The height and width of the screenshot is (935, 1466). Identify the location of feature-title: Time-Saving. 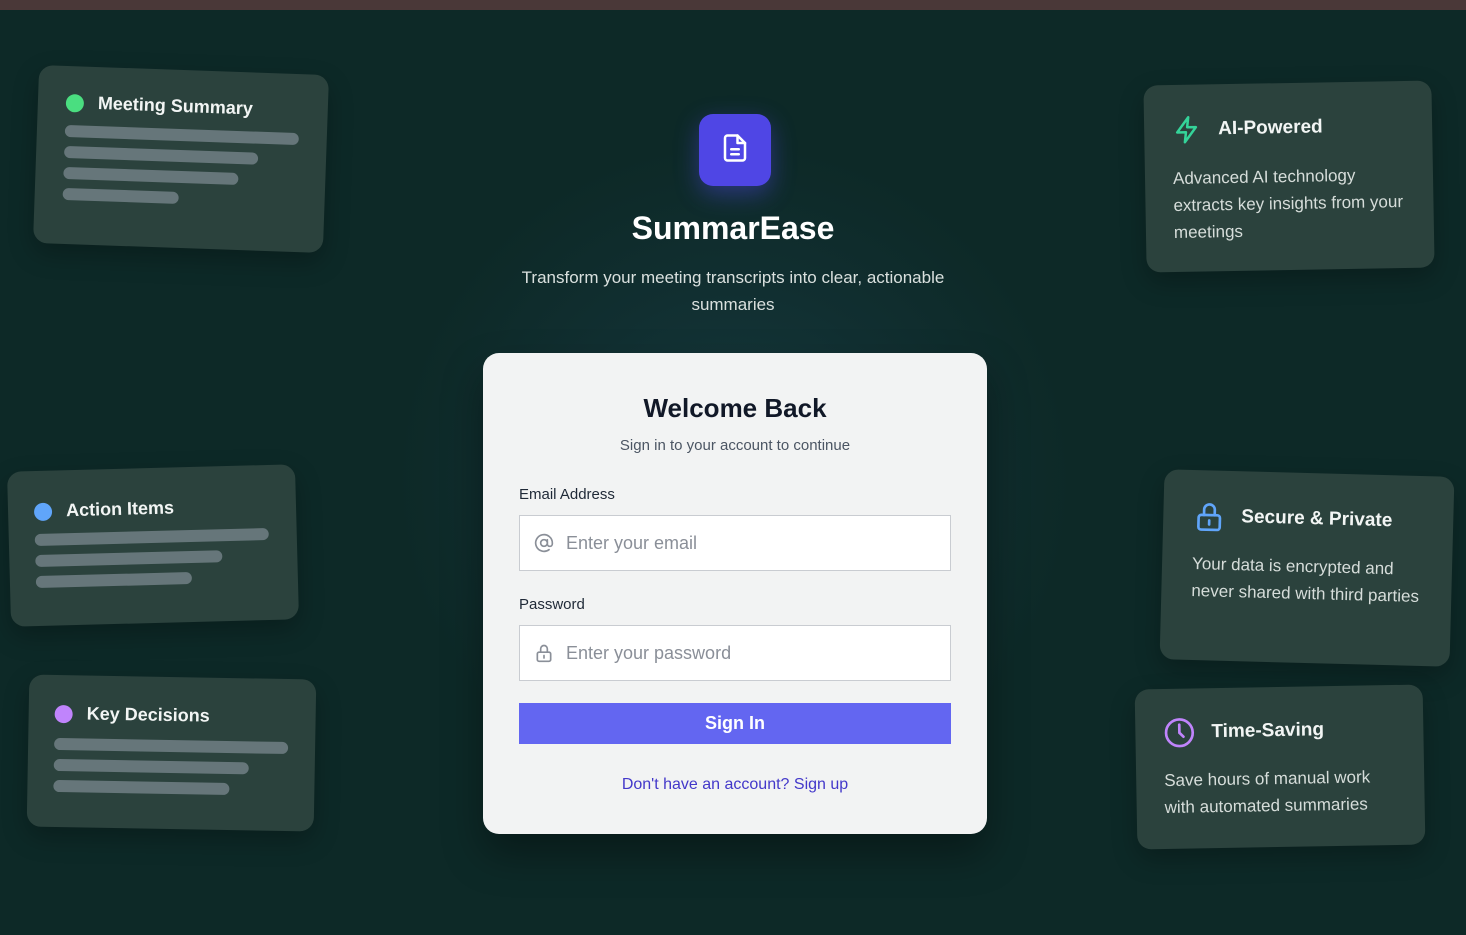
(1268, 731).